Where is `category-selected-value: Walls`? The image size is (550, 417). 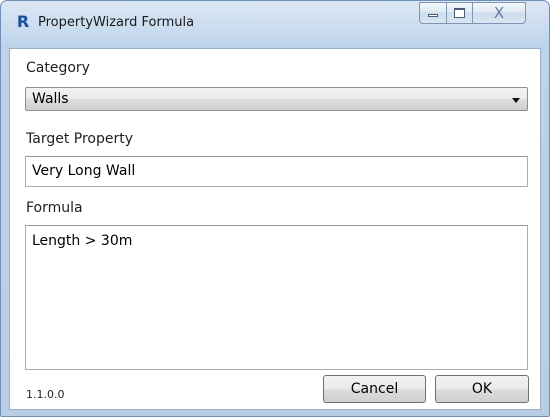
category-selected-value: Walls is located at coordinates (50, 99).